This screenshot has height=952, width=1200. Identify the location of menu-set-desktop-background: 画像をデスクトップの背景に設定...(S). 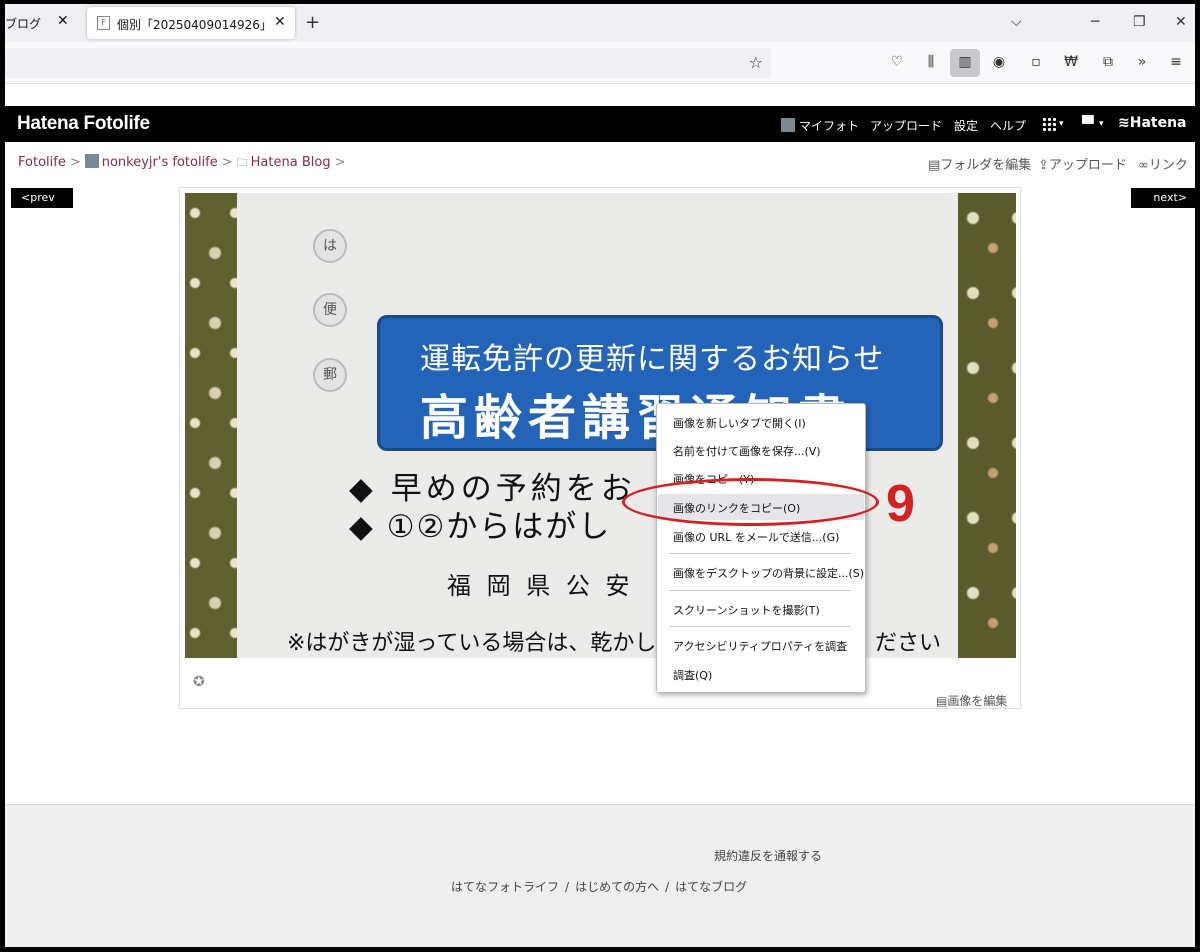
(761, 572).